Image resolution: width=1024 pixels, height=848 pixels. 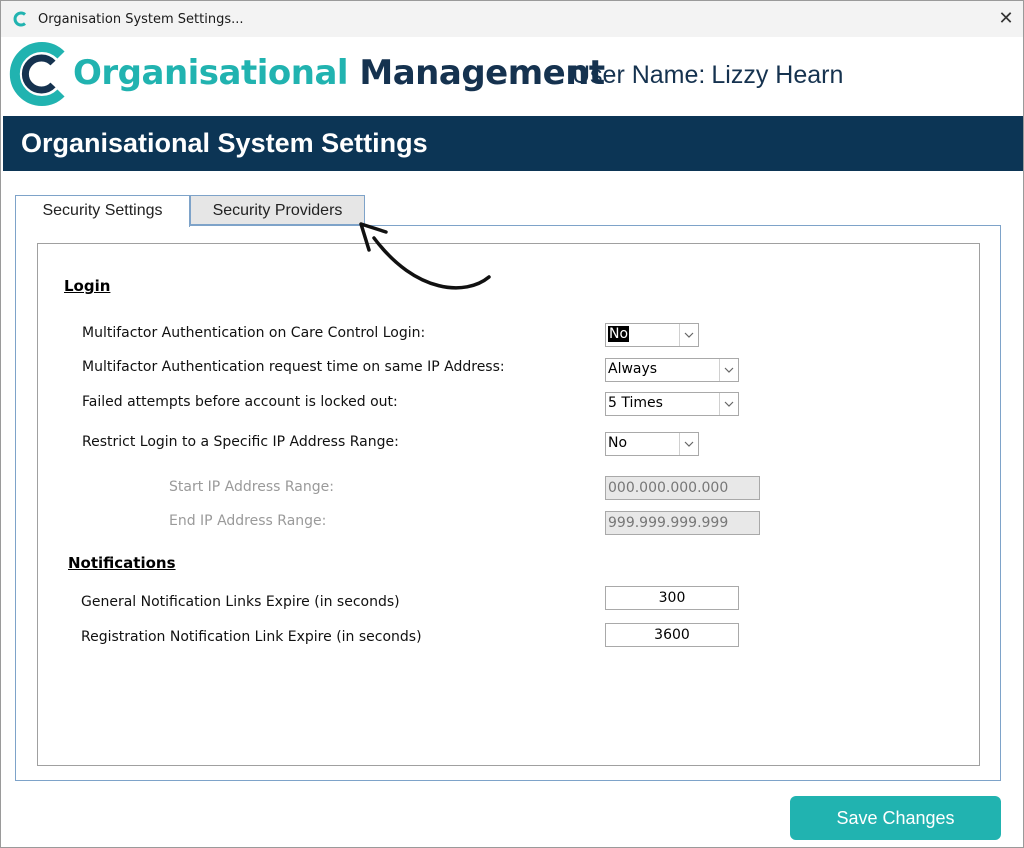 What do you see at coordinates (224, 143) in the screenshot?
I see `page-title: Organisational System Settings` at bounding box center [224, 143].